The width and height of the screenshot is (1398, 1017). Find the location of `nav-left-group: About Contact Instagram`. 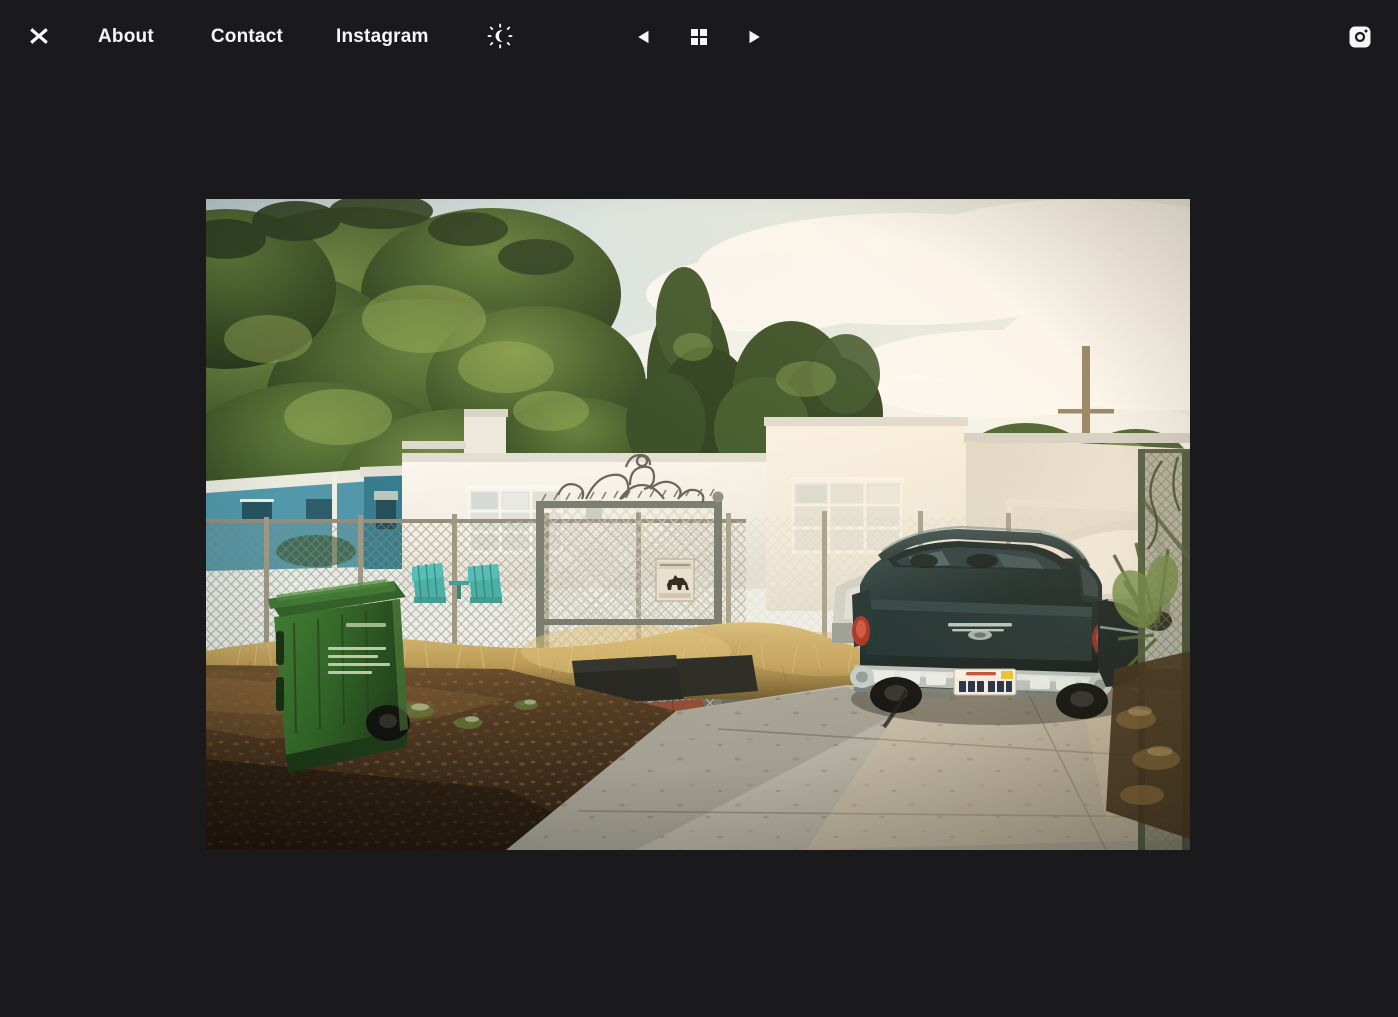

nav-left-group: About Contact Instagram is located at coordinates (257, 36).